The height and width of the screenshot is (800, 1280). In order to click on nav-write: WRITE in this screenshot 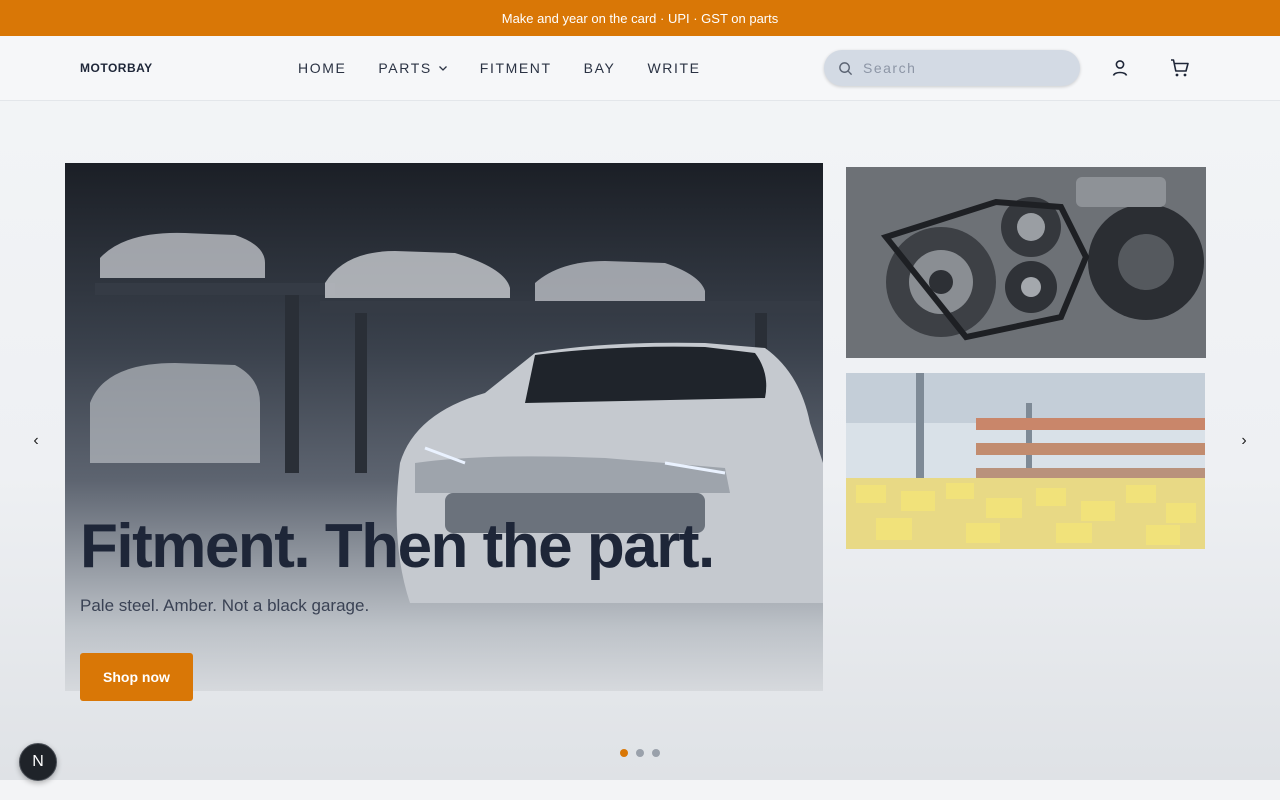, I will do `click(673, 68)`.